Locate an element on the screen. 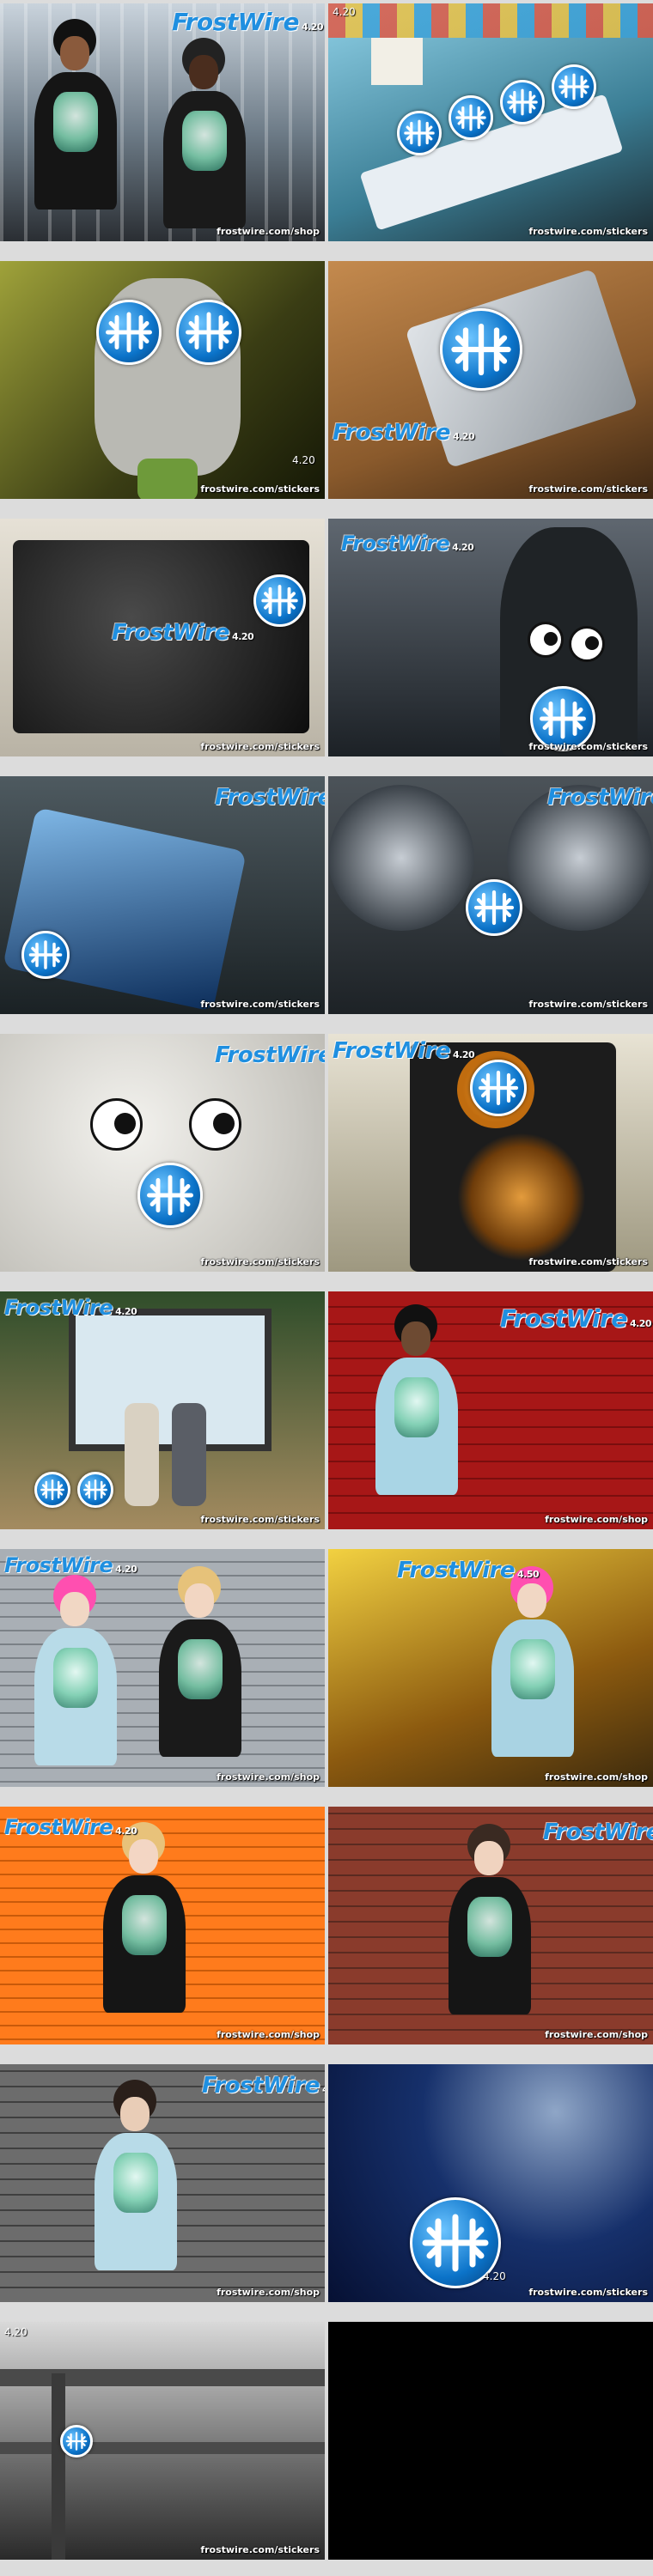 The width and height of the screenshot is (653, 2576). railing-post is located at coordinates (59, 2466).